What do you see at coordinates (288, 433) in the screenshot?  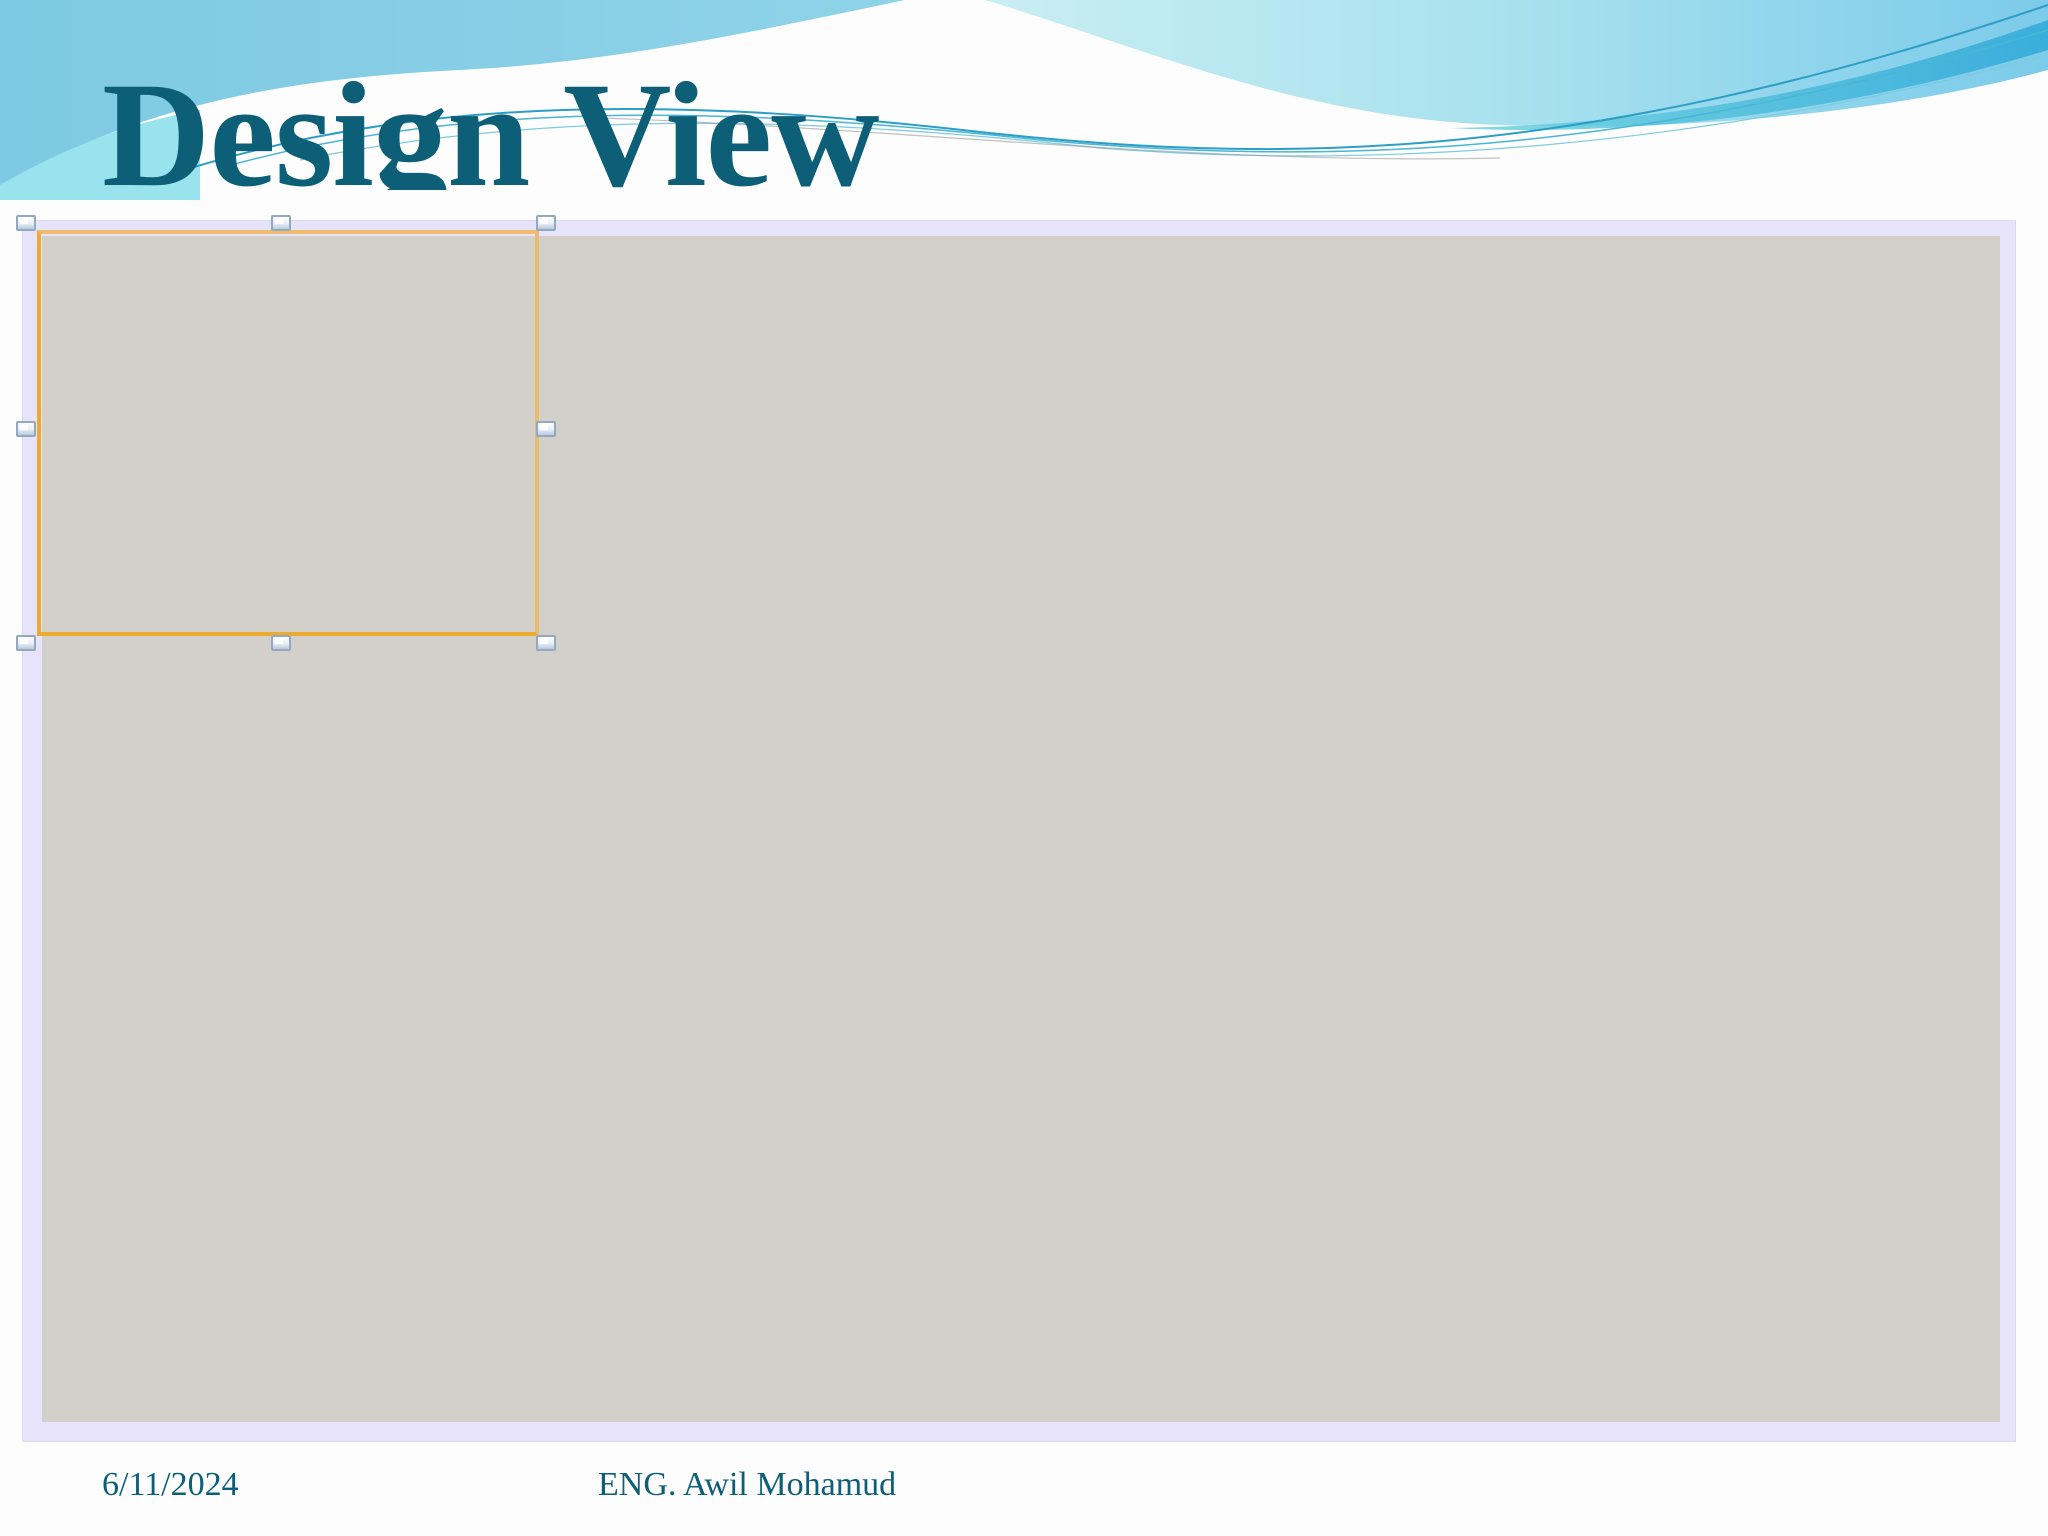 I see `selected-control` at bounding box center [288, 433].